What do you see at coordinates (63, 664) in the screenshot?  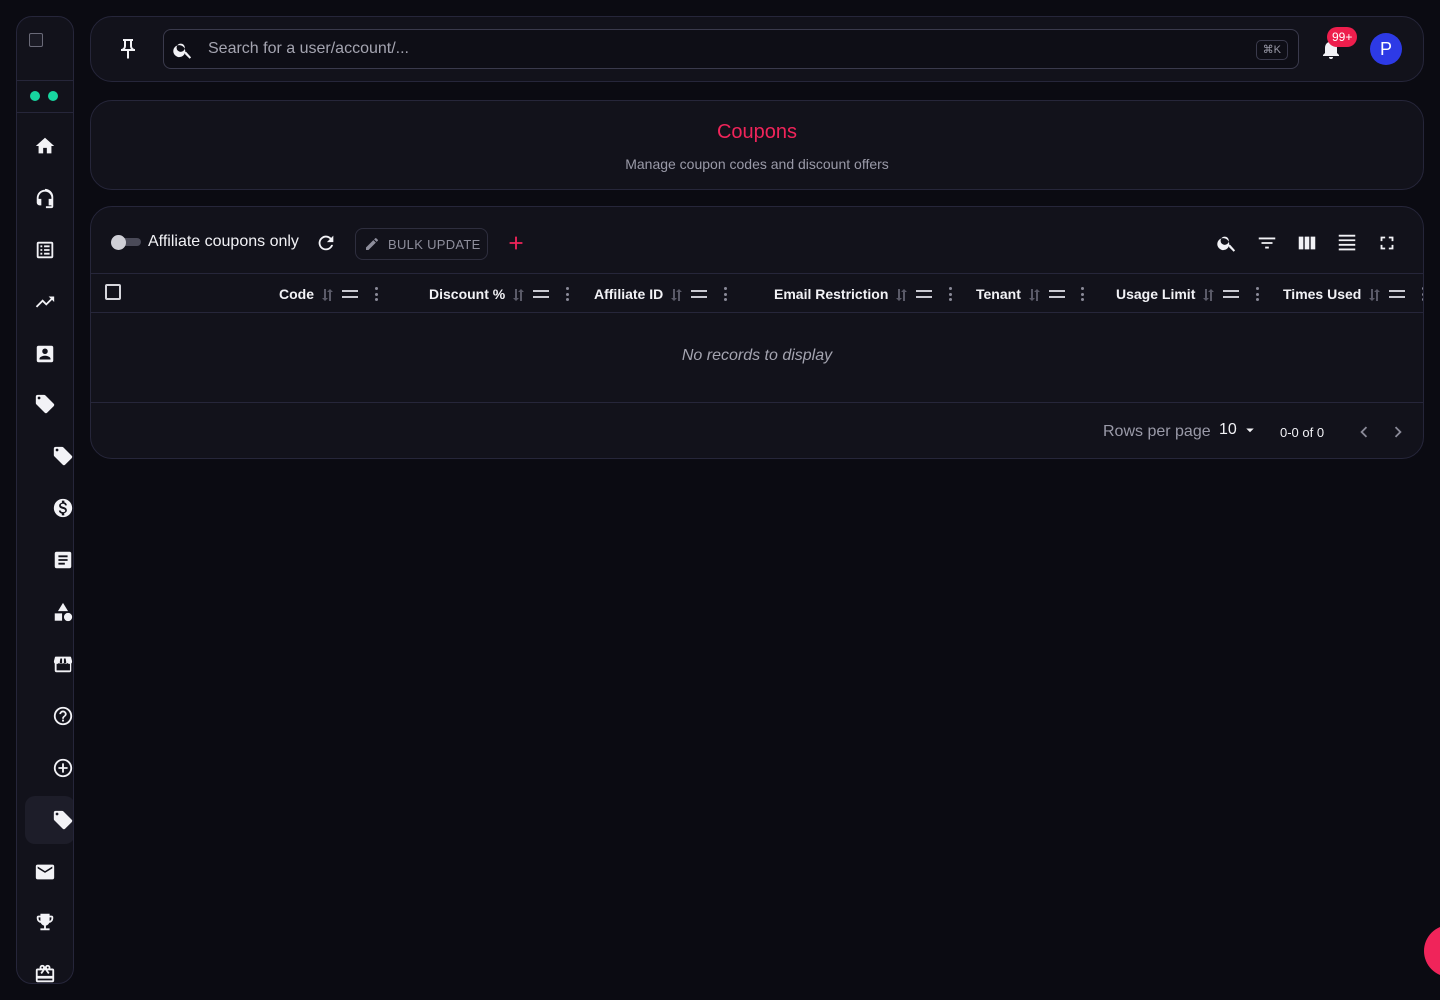 I see `storefront-icon` at bounding box center [63, 664].